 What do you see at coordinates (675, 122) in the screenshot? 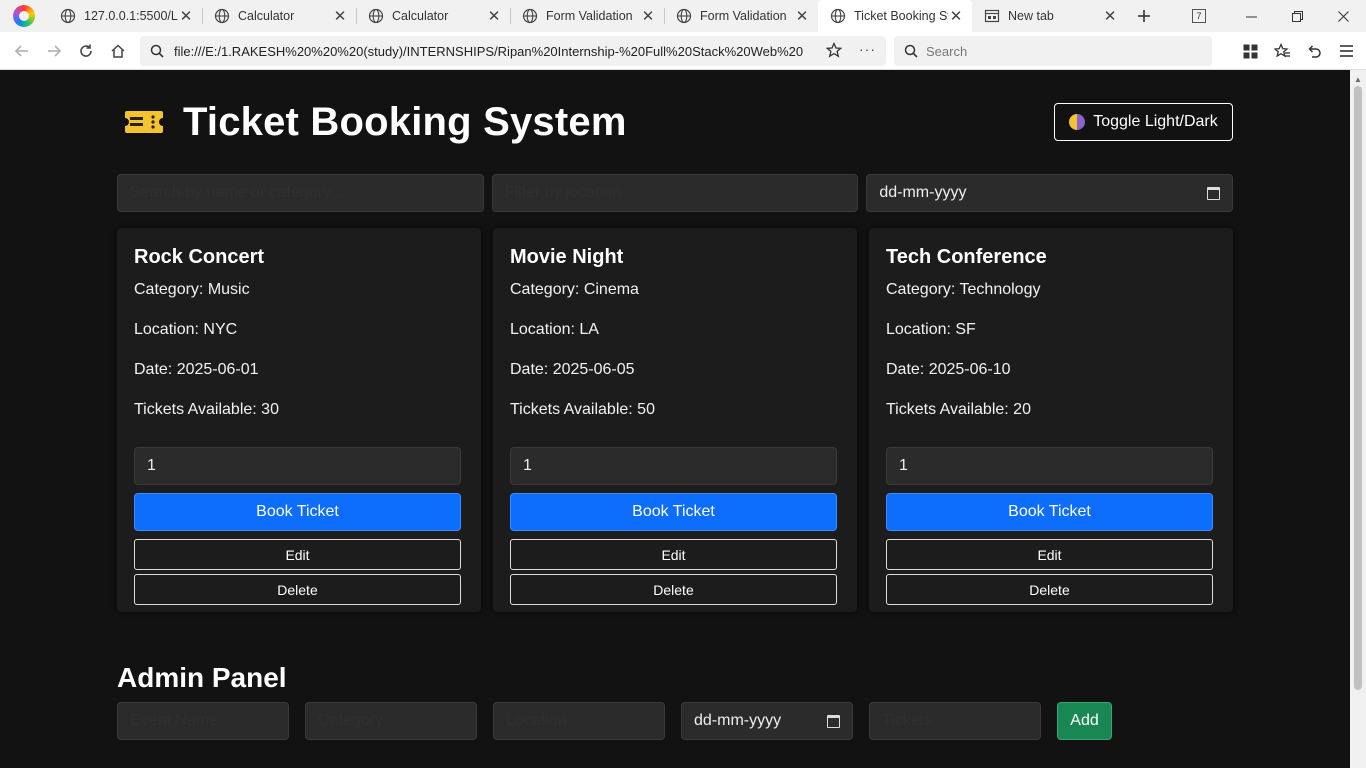
I see `app-header: Ticket Booking System Toggle Light/Dark` at bounding box center [675, 122].